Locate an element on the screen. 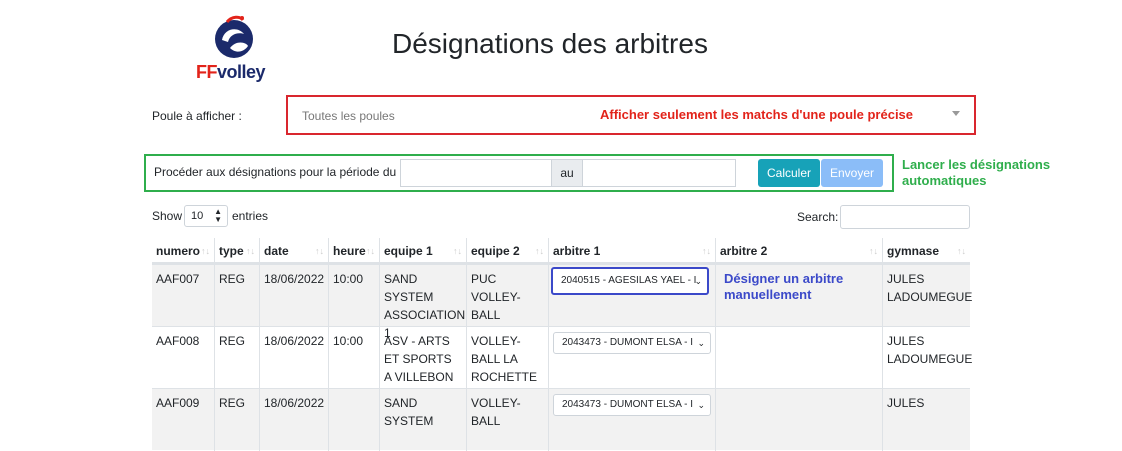 The width and height of the screenshot is (1122, 451). cell-gymnase: JULES is located at coordinates (906, 403).